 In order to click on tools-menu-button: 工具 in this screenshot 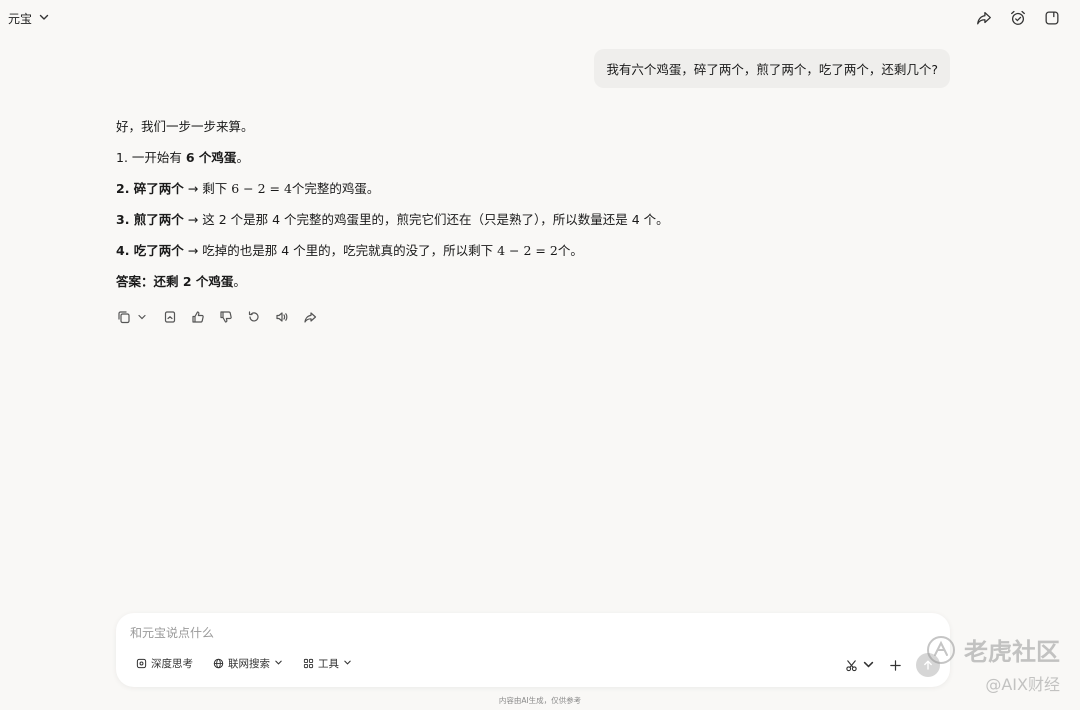, I will do `click(327, 663)`.